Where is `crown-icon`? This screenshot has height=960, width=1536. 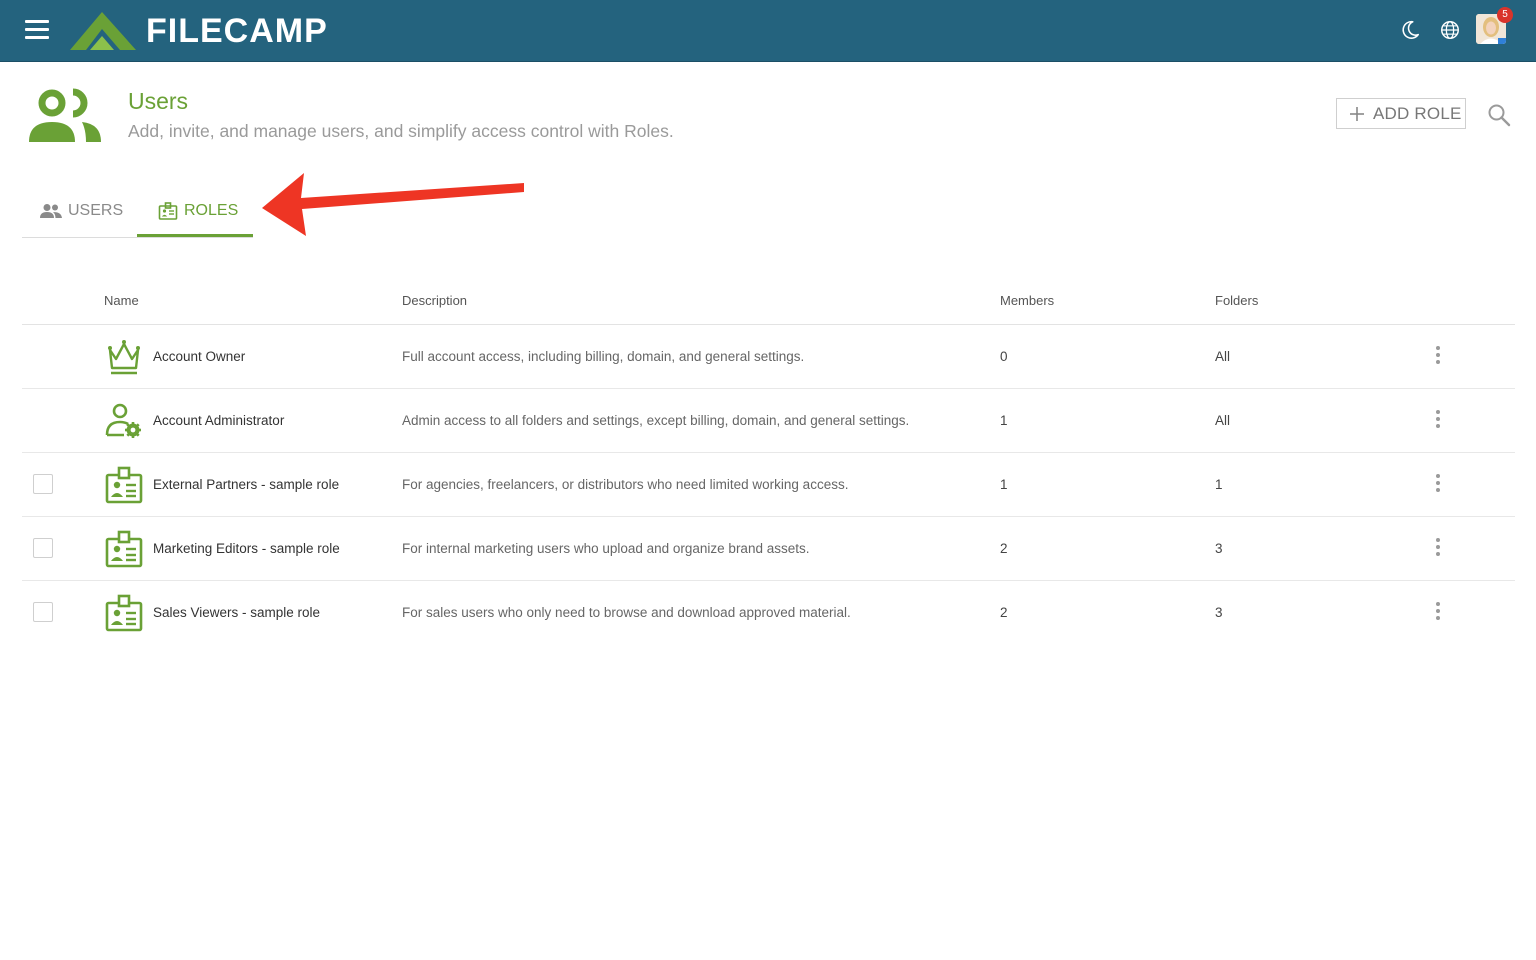 crown-icon is located at coordinates (124, 357).